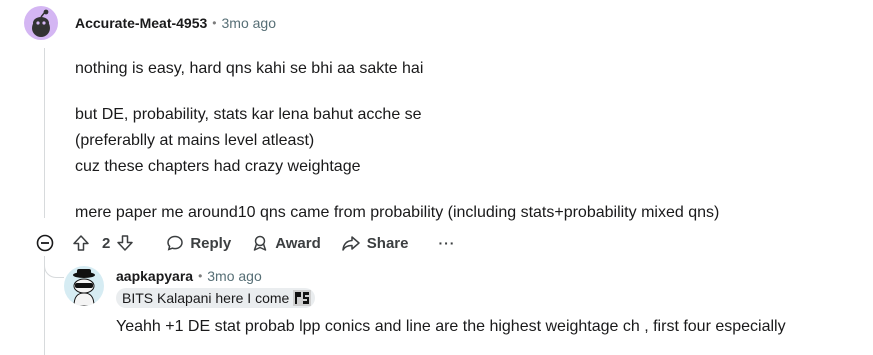 The width and height of the screenshot is (873, 355). I want to click on avatar, so click(41, 23).